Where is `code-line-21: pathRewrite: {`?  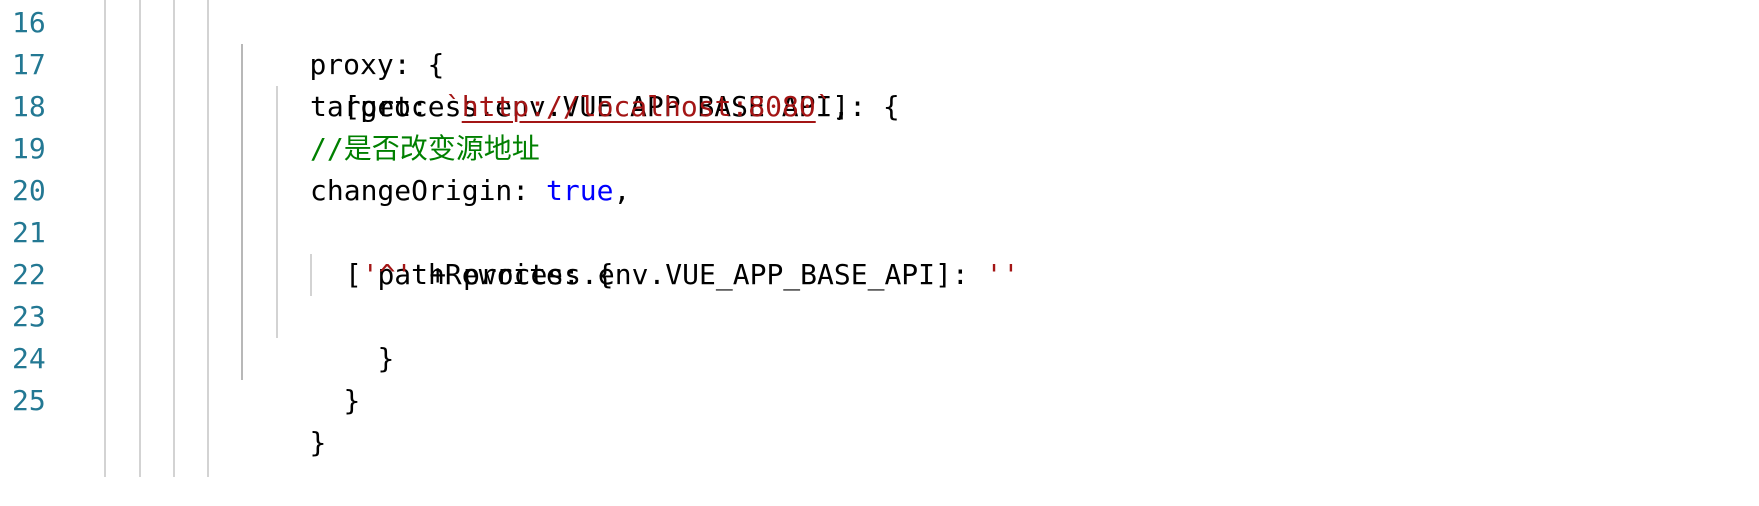 code-line-21: pathRewrite: { is located at coordinates (461, 251).